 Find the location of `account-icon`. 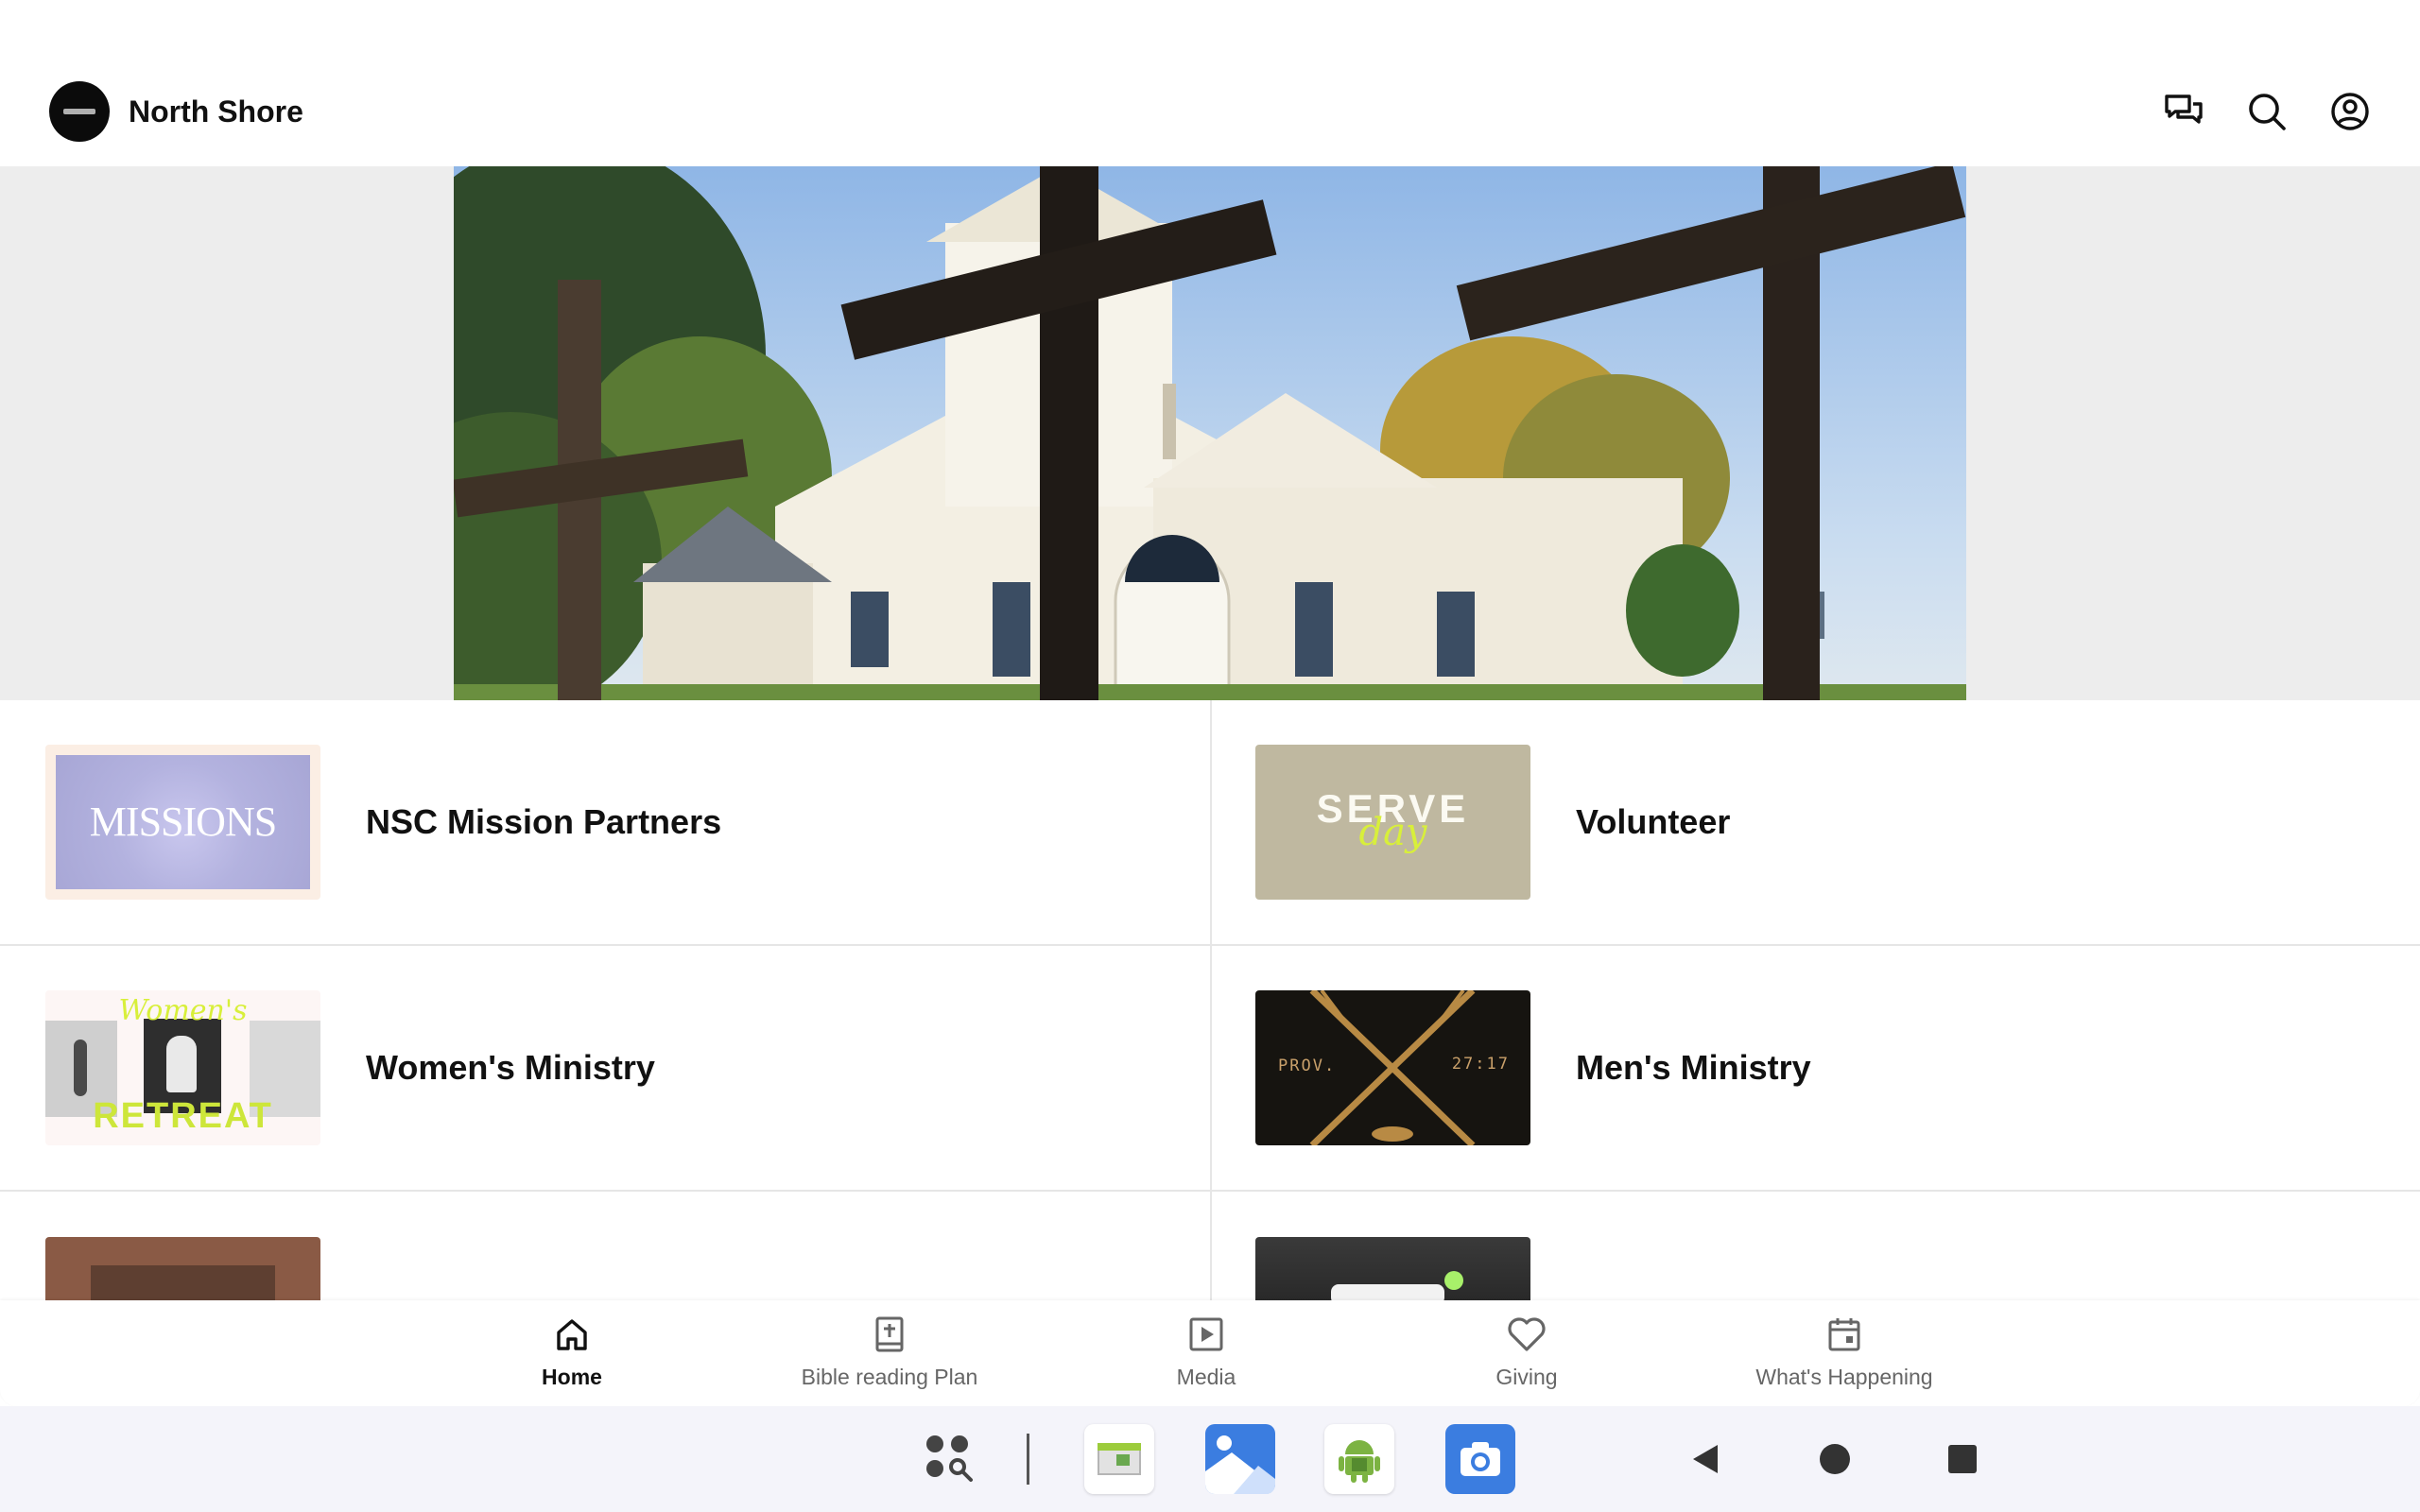

account-icon is located at coordinates (2350, 111).